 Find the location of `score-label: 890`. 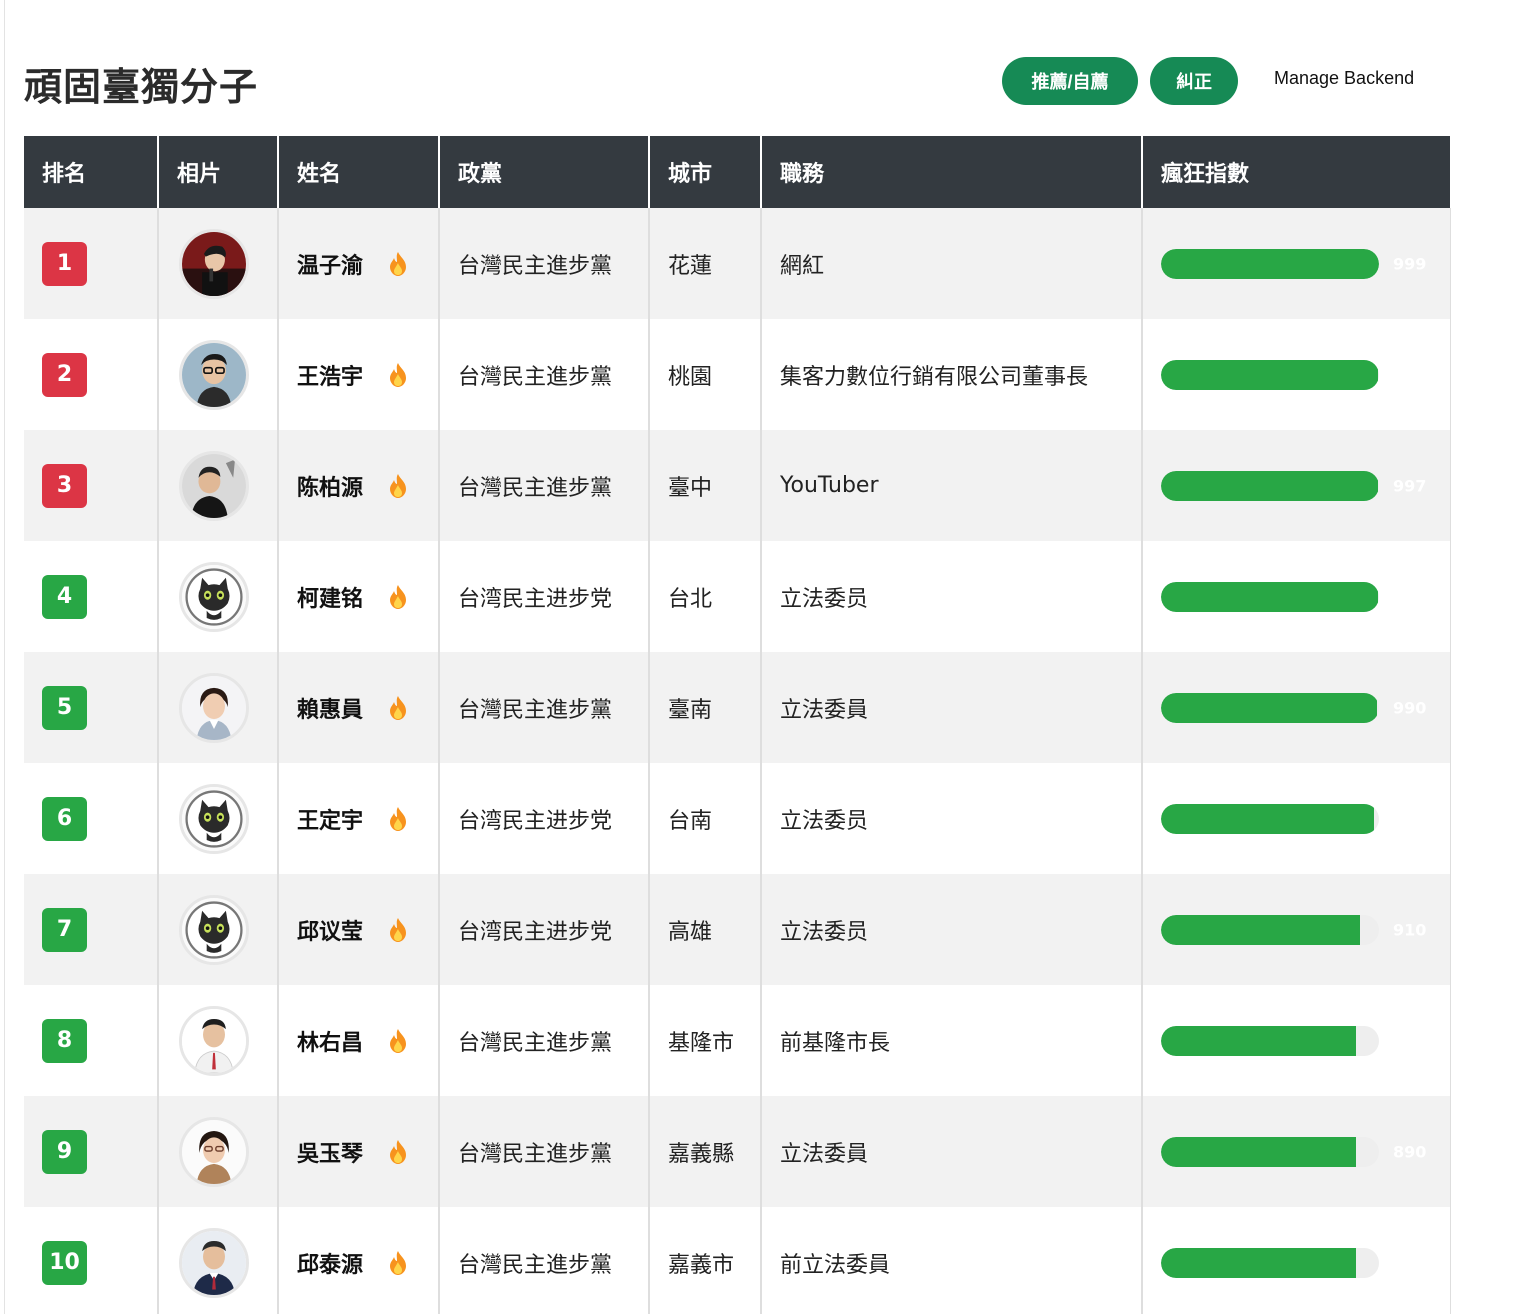

score-label: 890 is located at coordinates (1410, 1151).